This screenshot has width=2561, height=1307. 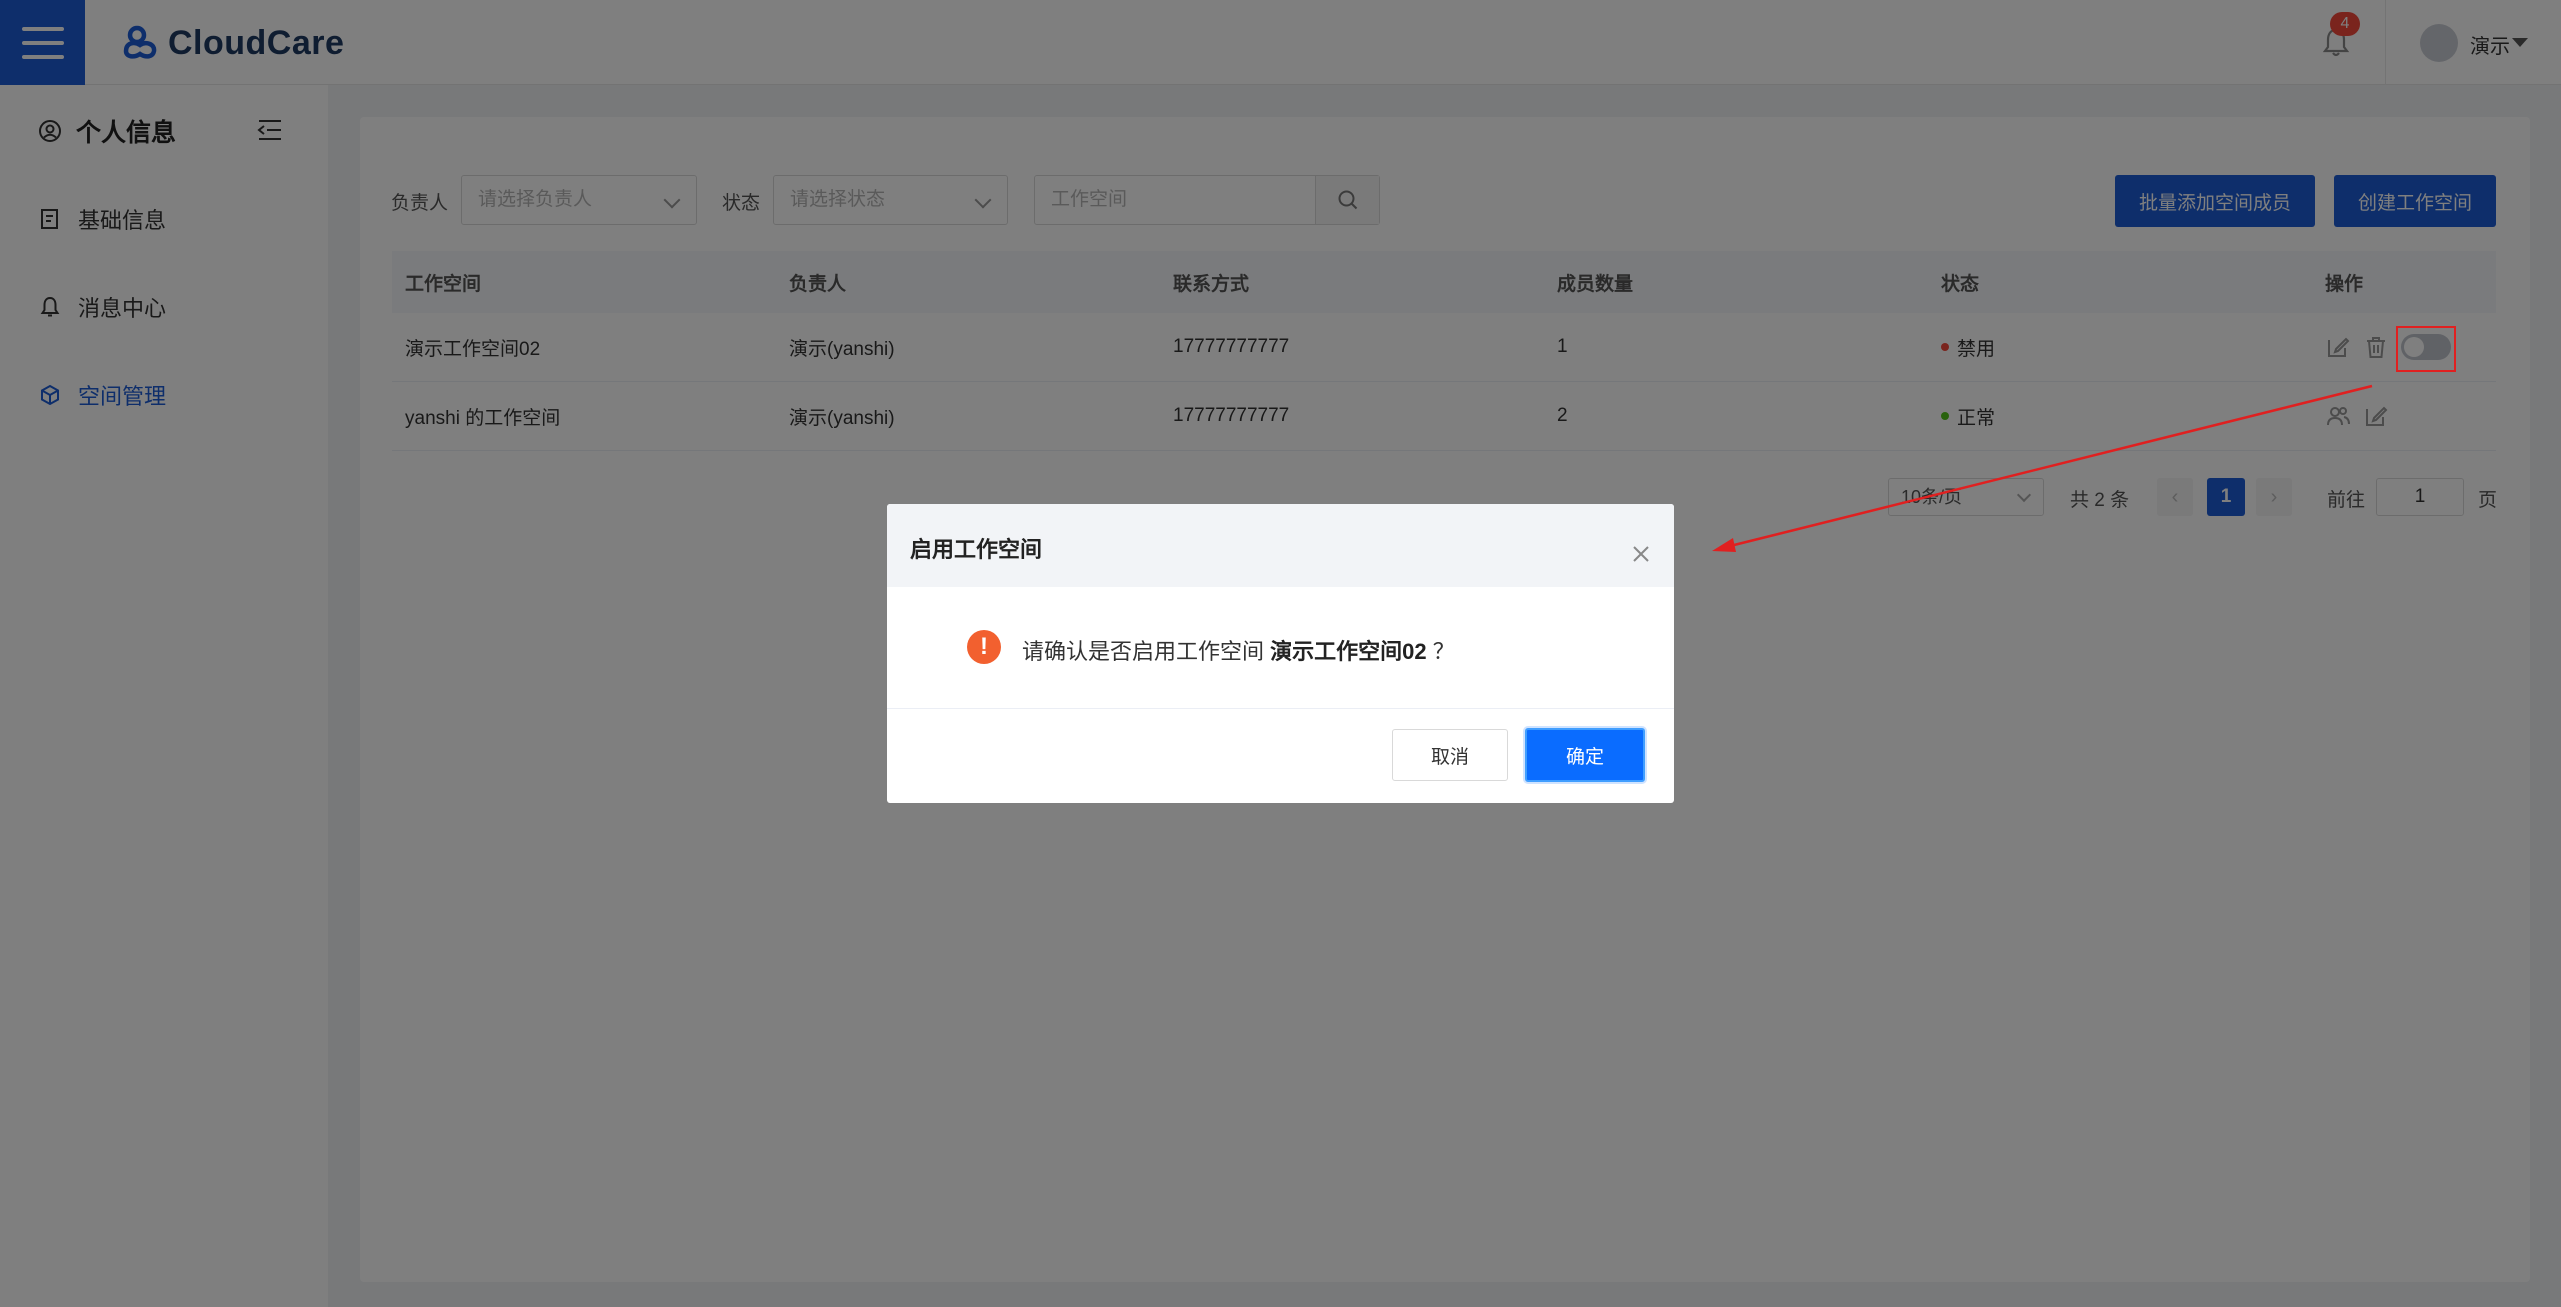 What do you see at coordinates (984, 647) in the screenshot?
I see `warning-icon: !` at bounding box center [984, 647].